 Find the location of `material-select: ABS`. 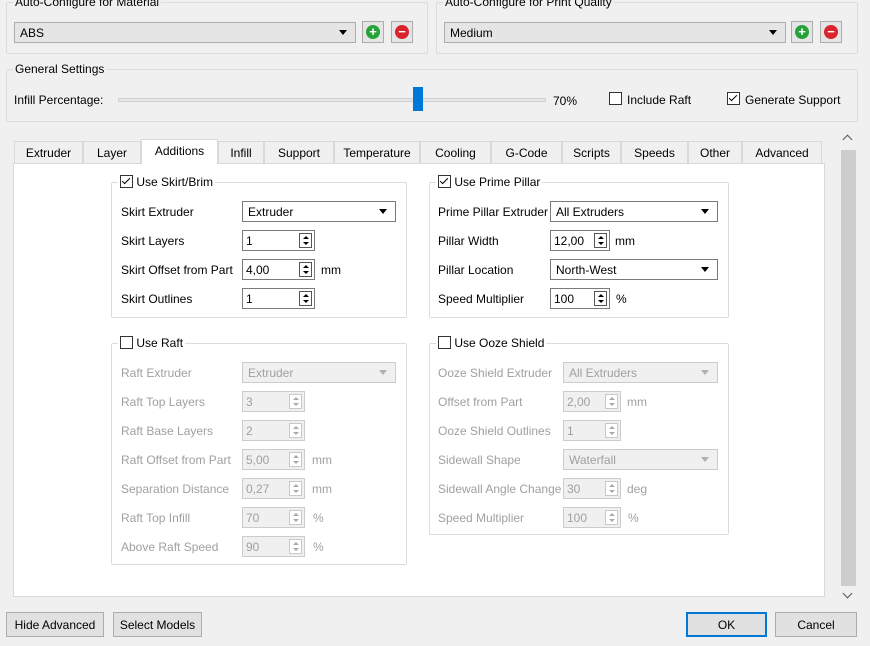

material-select: ABS is located at coordinates (185, 32).